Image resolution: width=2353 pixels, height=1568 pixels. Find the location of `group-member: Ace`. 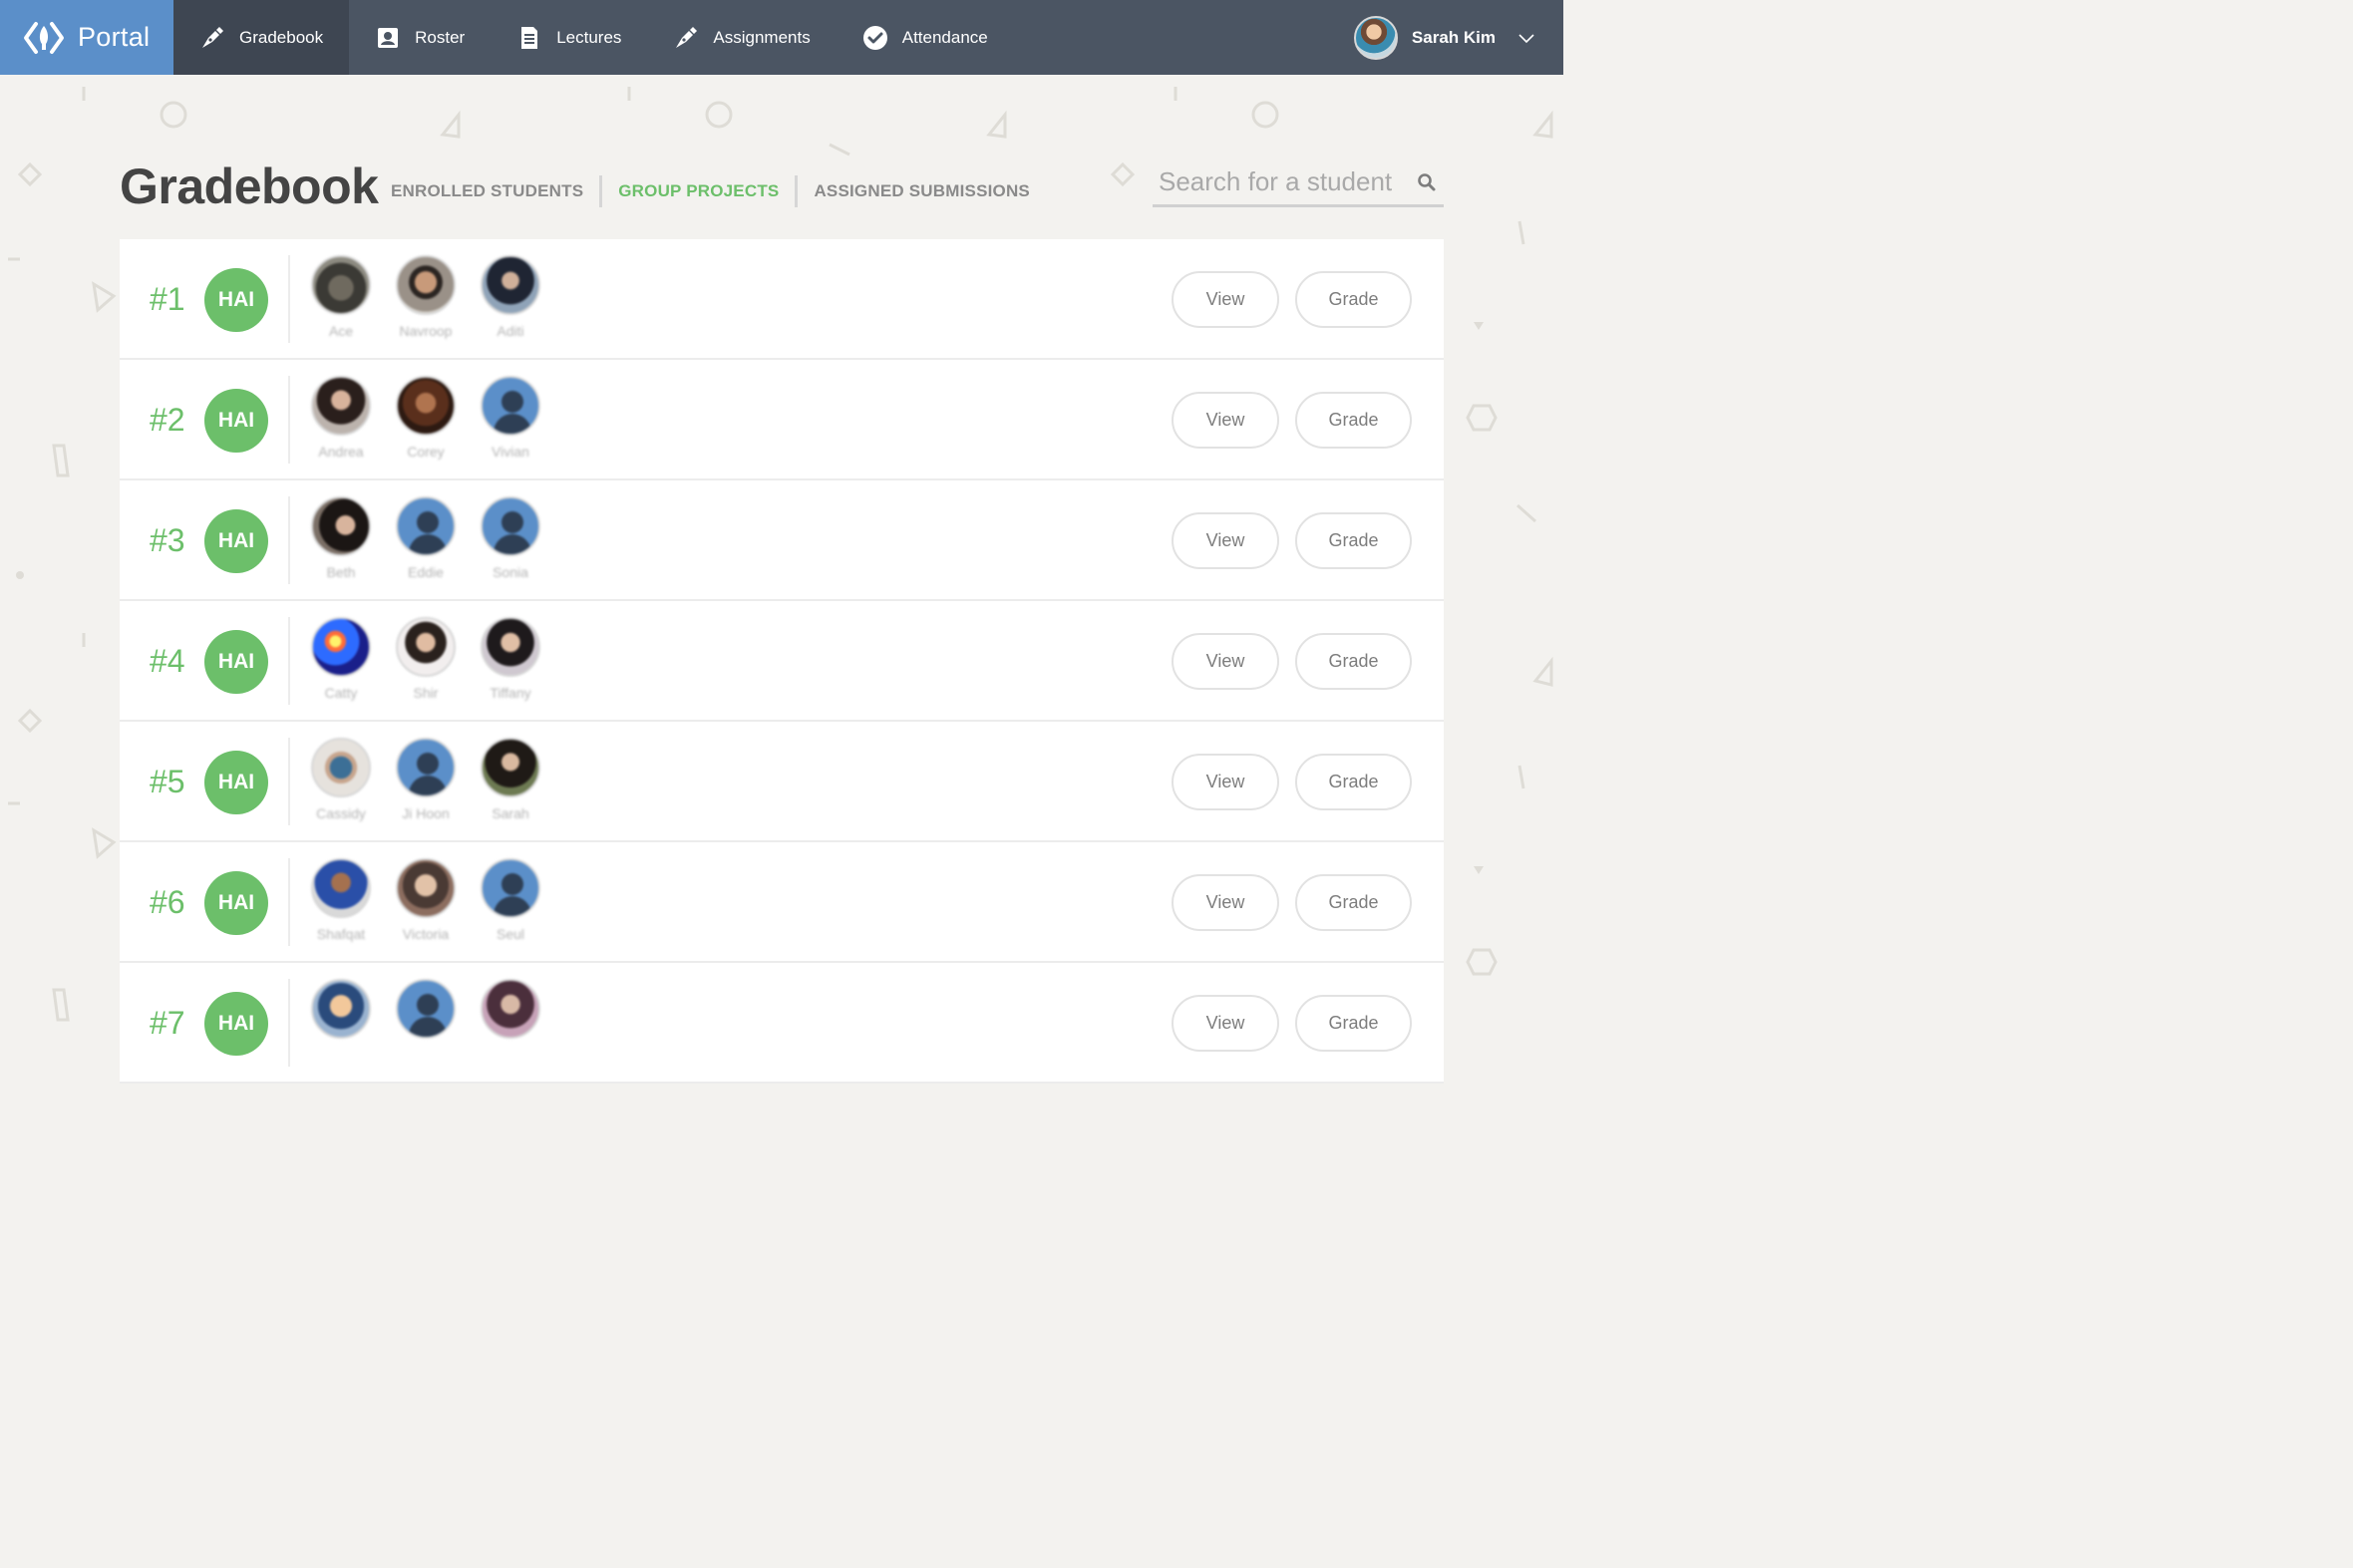

group-member: Ace is located at coordinates (341, 297).